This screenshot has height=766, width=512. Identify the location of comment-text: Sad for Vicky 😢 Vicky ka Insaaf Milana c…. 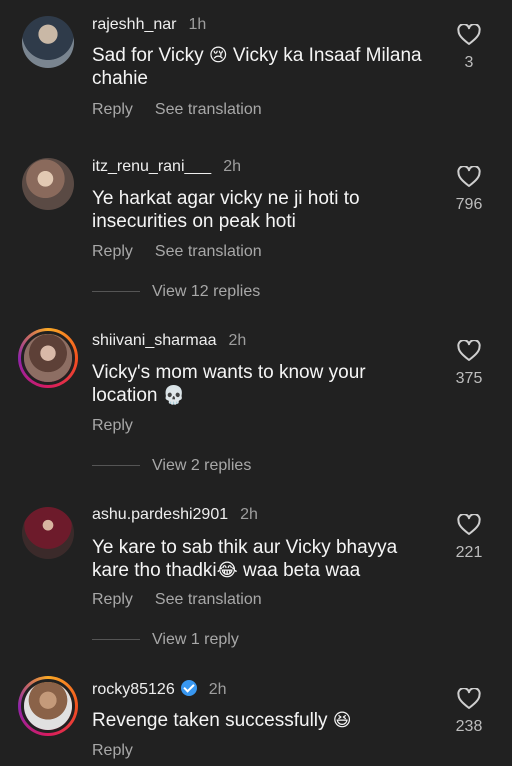
(257, 67).